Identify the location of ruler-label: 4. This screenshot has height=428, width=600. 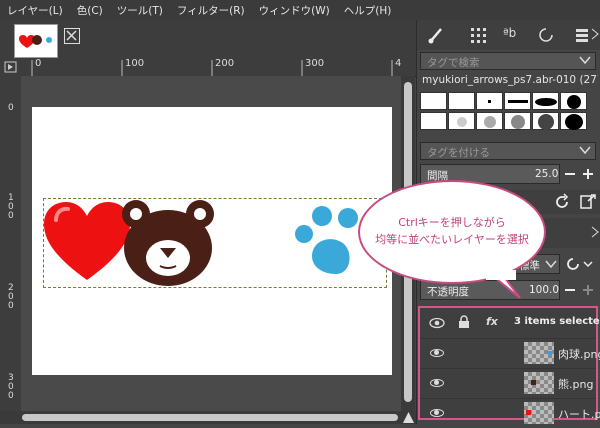
(398, 63).